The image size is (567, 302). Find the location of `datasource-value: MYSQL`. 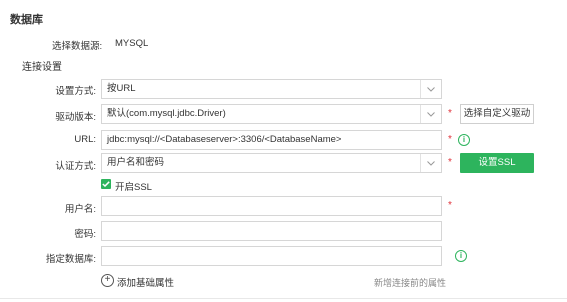

datasource-value: MYSQL is located at coordinates (132, 43).